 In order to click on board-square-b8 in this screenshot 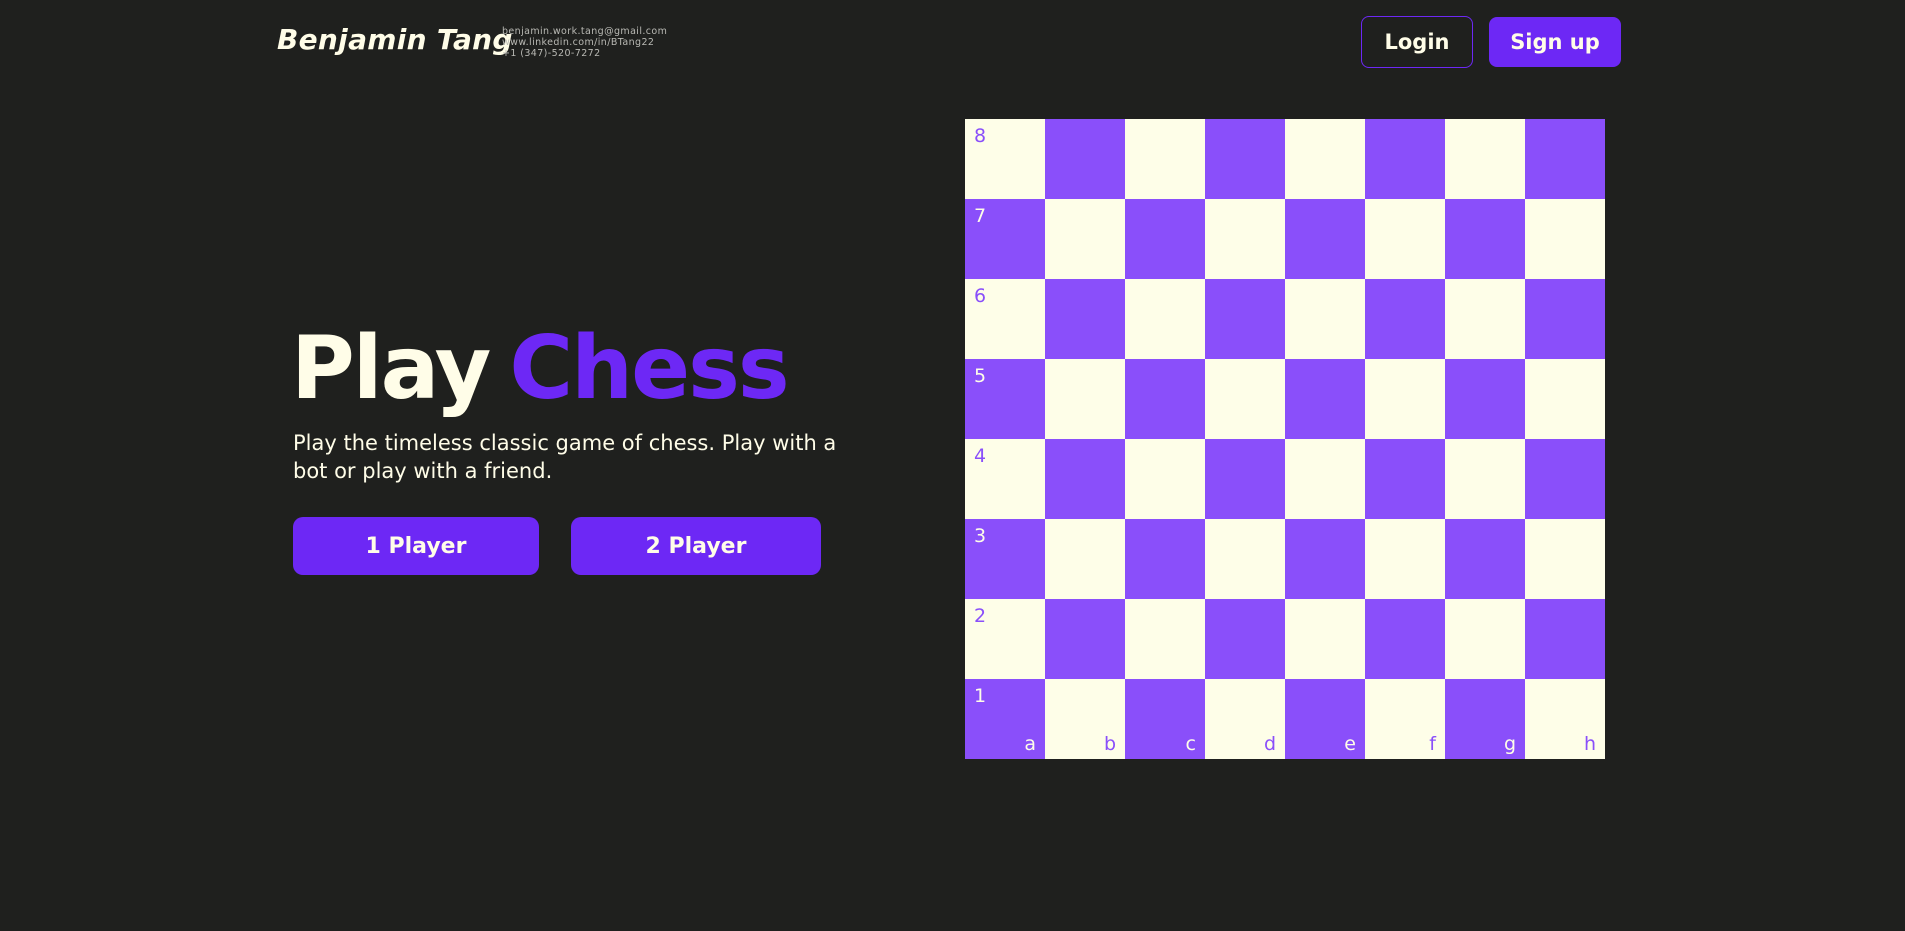, I will do `click(1085, 159)`.